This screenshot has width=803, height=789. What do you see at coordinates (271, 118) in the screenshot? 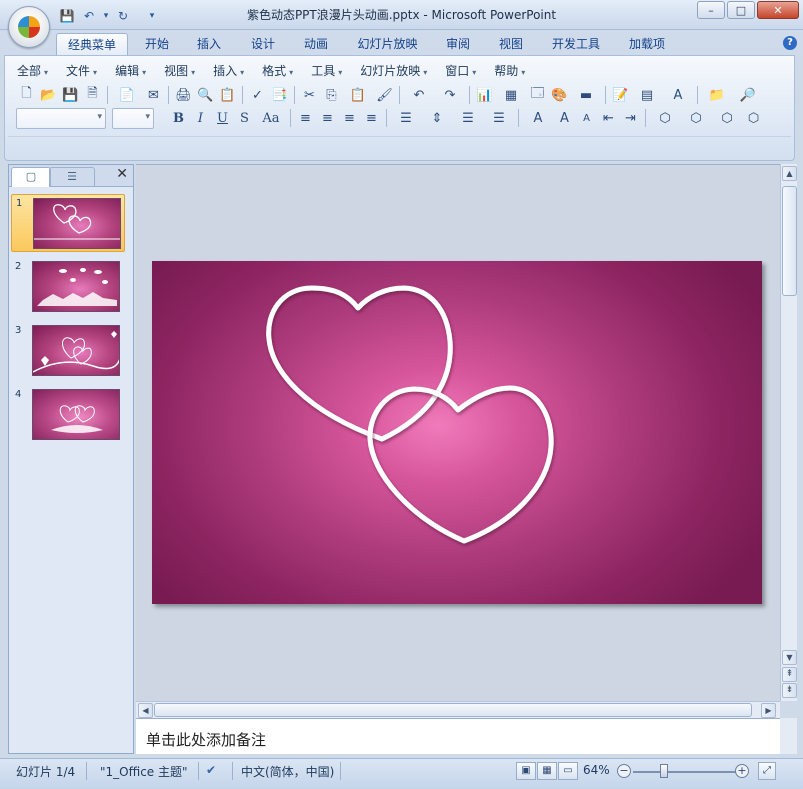
I see `change-case-button: Aa` at bounding box center [271, 118].